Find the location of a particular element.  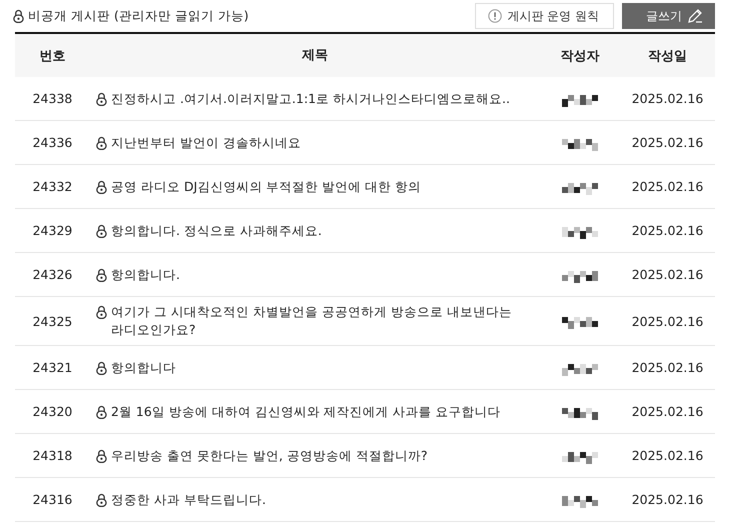

column-header: 작성일 is located at coordinates (667, 56).